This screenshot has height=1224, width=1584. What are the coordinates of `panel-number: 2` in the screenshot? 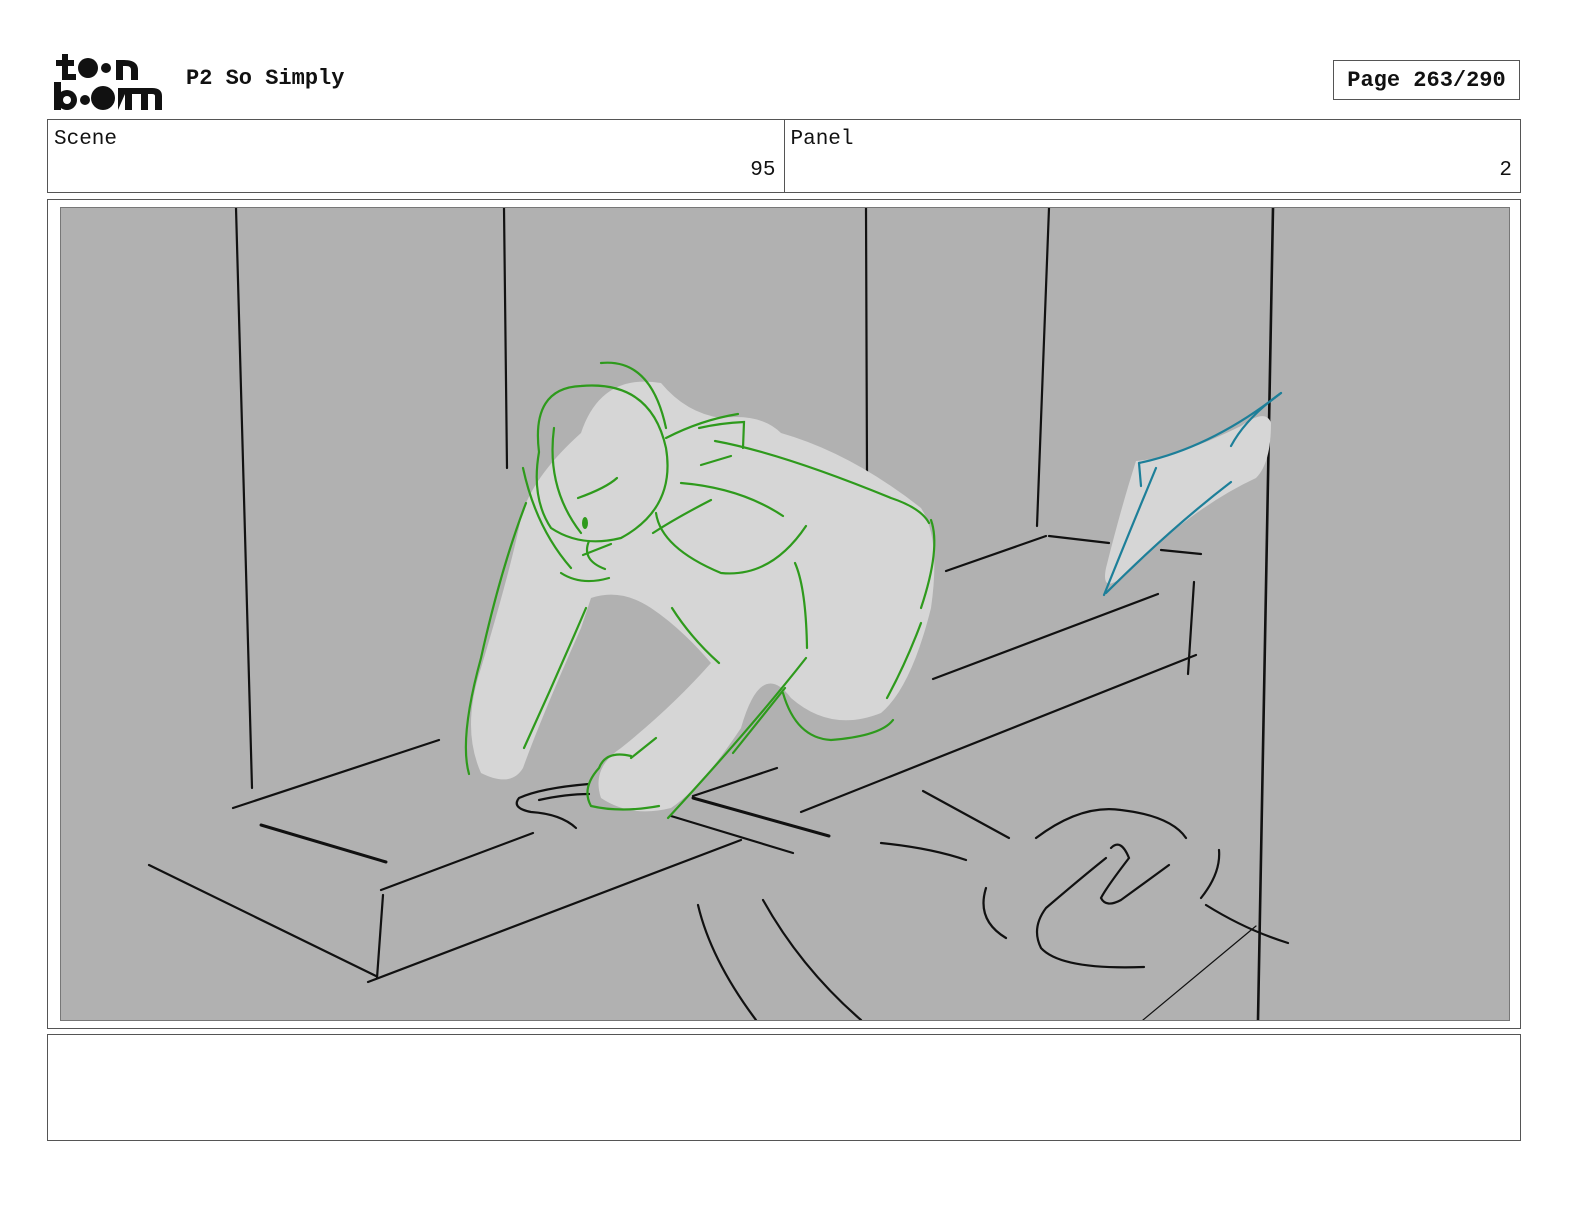 It's located at (1505, 170).